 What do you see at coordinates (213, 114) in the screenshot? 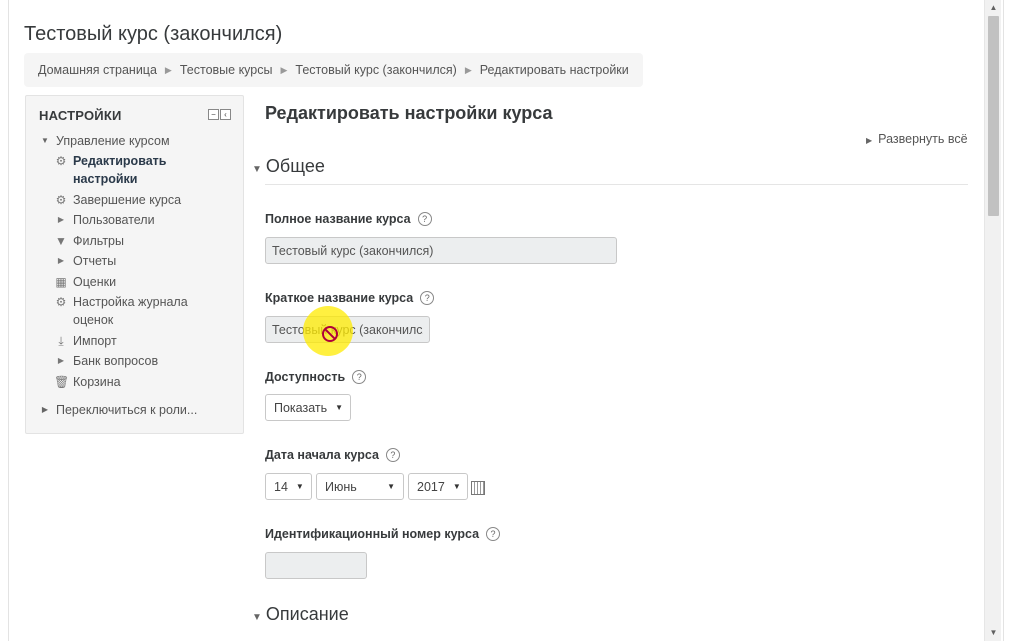
I see `collapse-block-icon: −` at bounding box center [213, 114].